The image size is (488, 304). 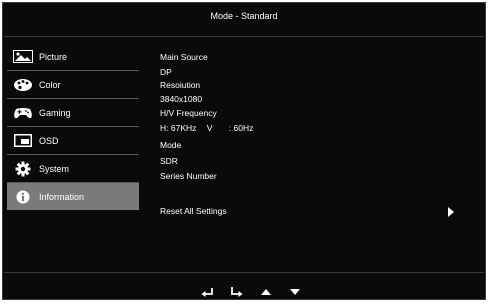 I want to click on resolution-value: 3840x1080, so click(x=181, y=99).